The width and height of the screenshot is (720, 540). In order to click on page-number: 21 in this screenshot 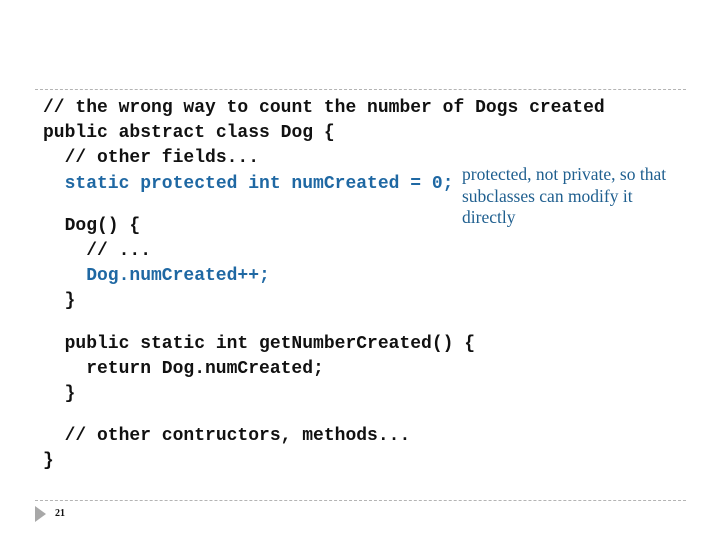, I will do `click(60, 513)`.